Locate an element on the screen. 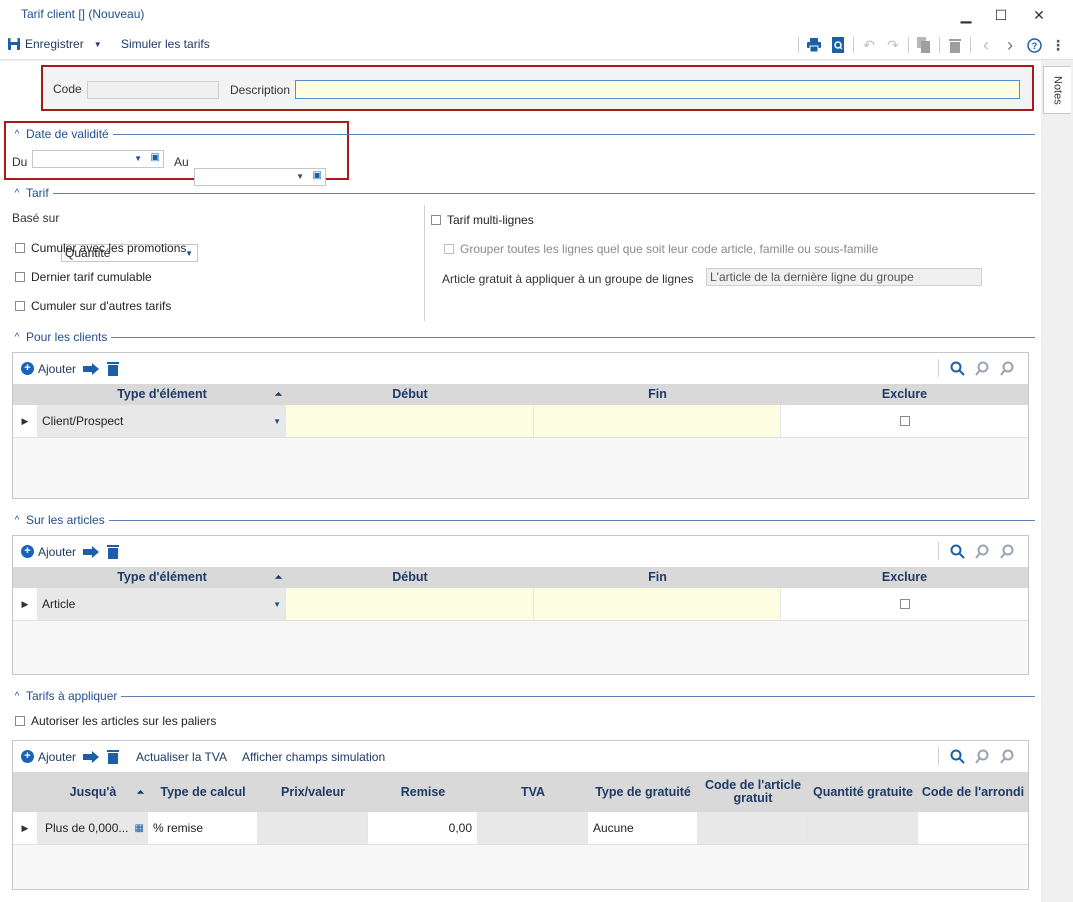 The image size is (1073, 902). from-date-picker: ▼ ▣ is located at coordinates (98, 159).